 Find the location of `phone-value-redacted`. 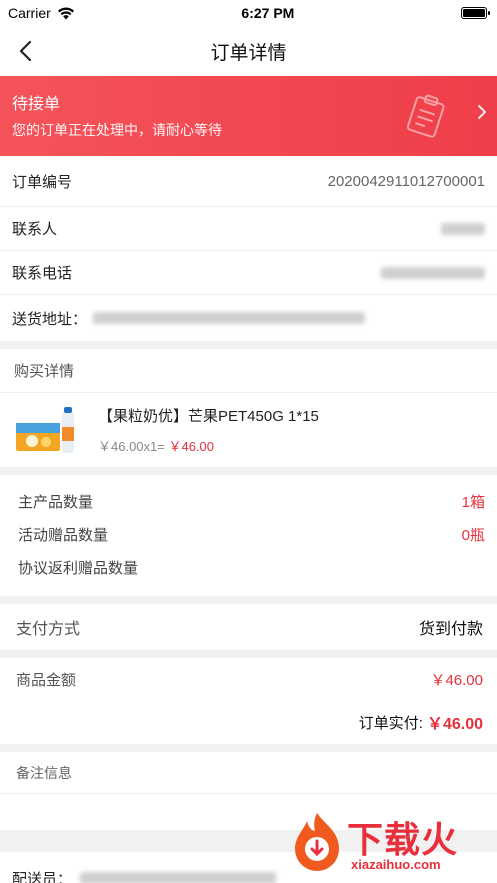

phone-value-redacted is located at coordinates (433, 272).